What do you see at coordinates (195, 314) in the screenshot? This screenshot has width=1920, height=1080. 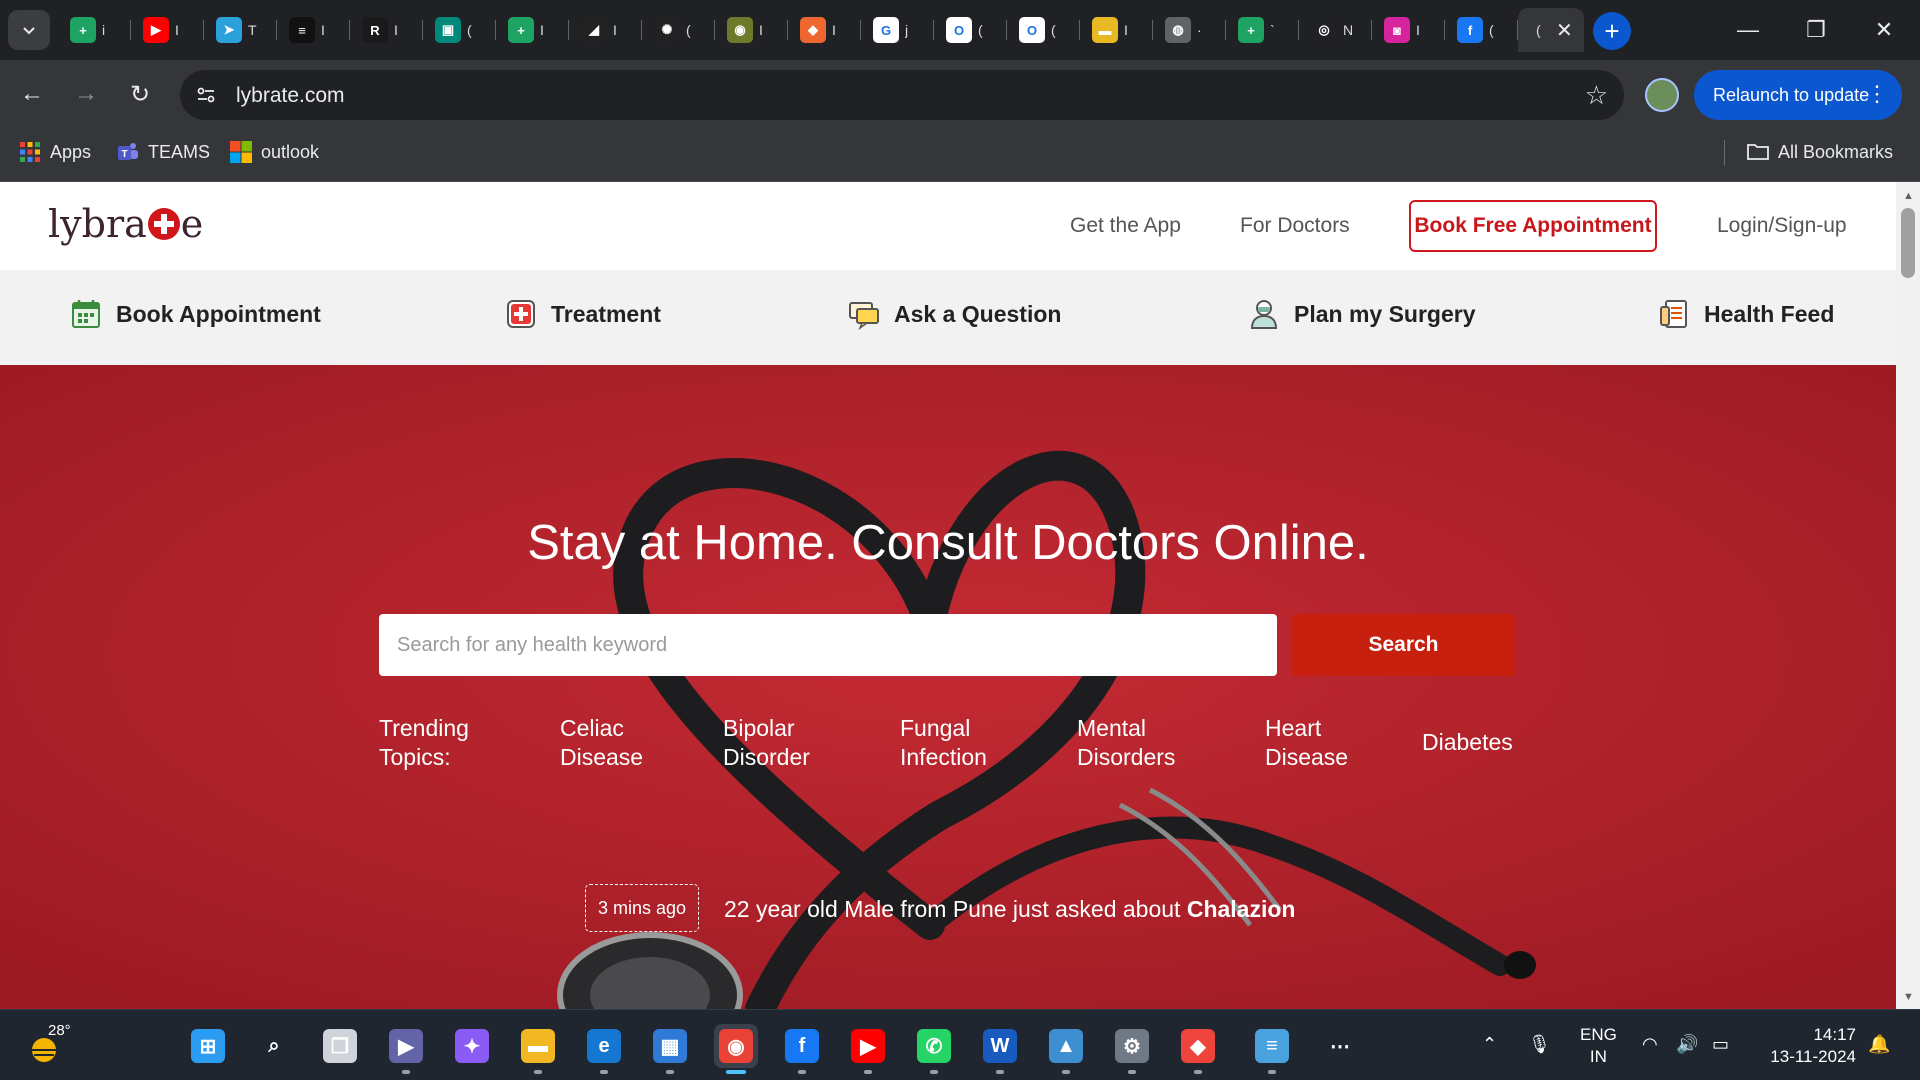 I see `nav-book-appointment: Book Appointment` at bounding box center [195, 314].